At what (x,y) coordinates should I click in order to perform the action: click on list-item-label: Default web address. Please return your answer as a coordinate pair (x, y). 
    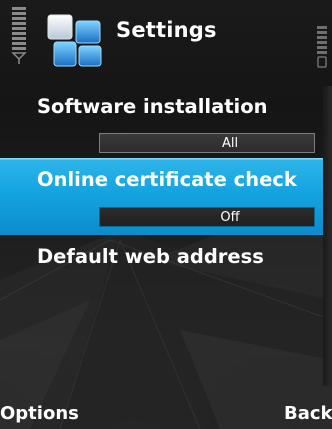
    Looking at the image, I should click on (150, 256).